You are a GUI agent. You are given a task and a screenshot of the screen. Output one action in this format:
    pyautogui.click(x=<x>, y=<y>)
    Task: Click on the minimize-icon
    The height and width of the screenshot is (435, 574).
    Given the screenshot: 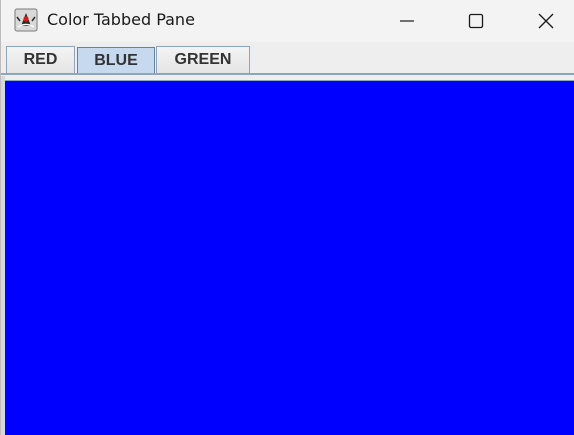 What is the action you would take?
    pyautogui.click(x=407, y=21)
    